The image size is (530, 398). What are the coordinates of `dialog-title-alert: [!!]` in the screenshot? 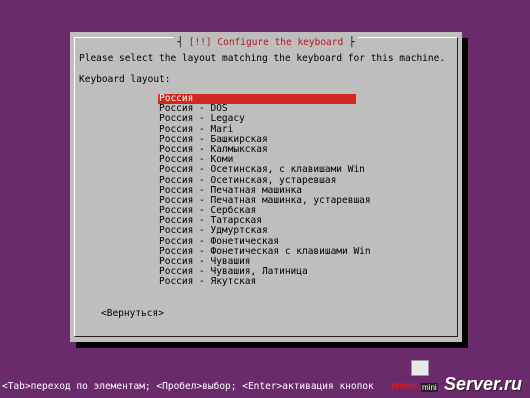 It's located at (200, 42).